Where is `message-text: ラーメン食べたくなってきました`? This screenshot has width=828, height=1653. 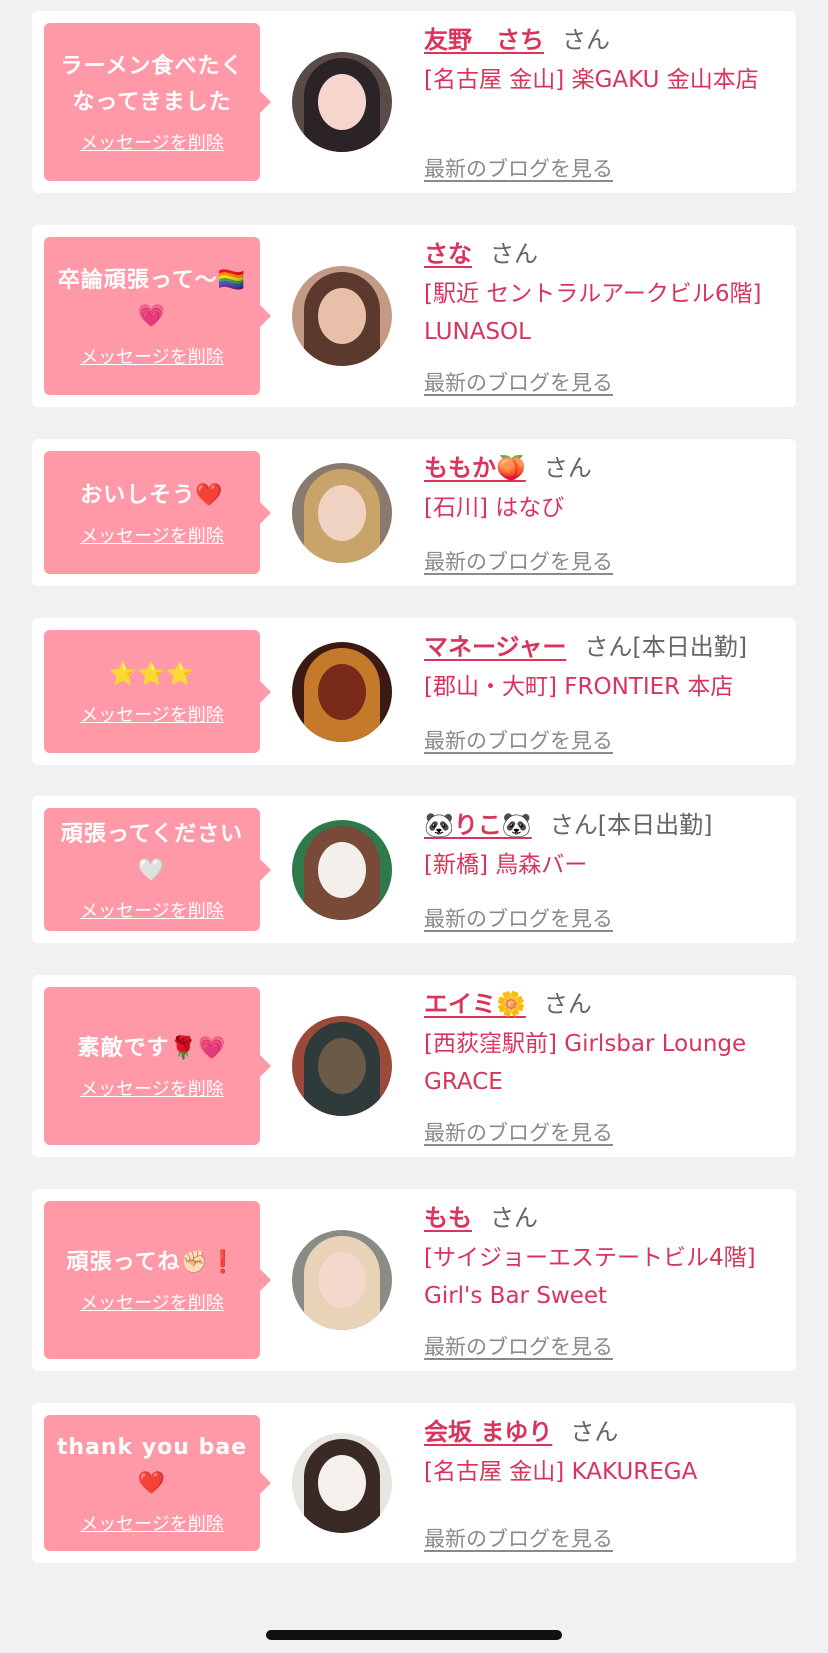
message-text: ラーメン食べたくなってきました is located at coordinates (152, 84).